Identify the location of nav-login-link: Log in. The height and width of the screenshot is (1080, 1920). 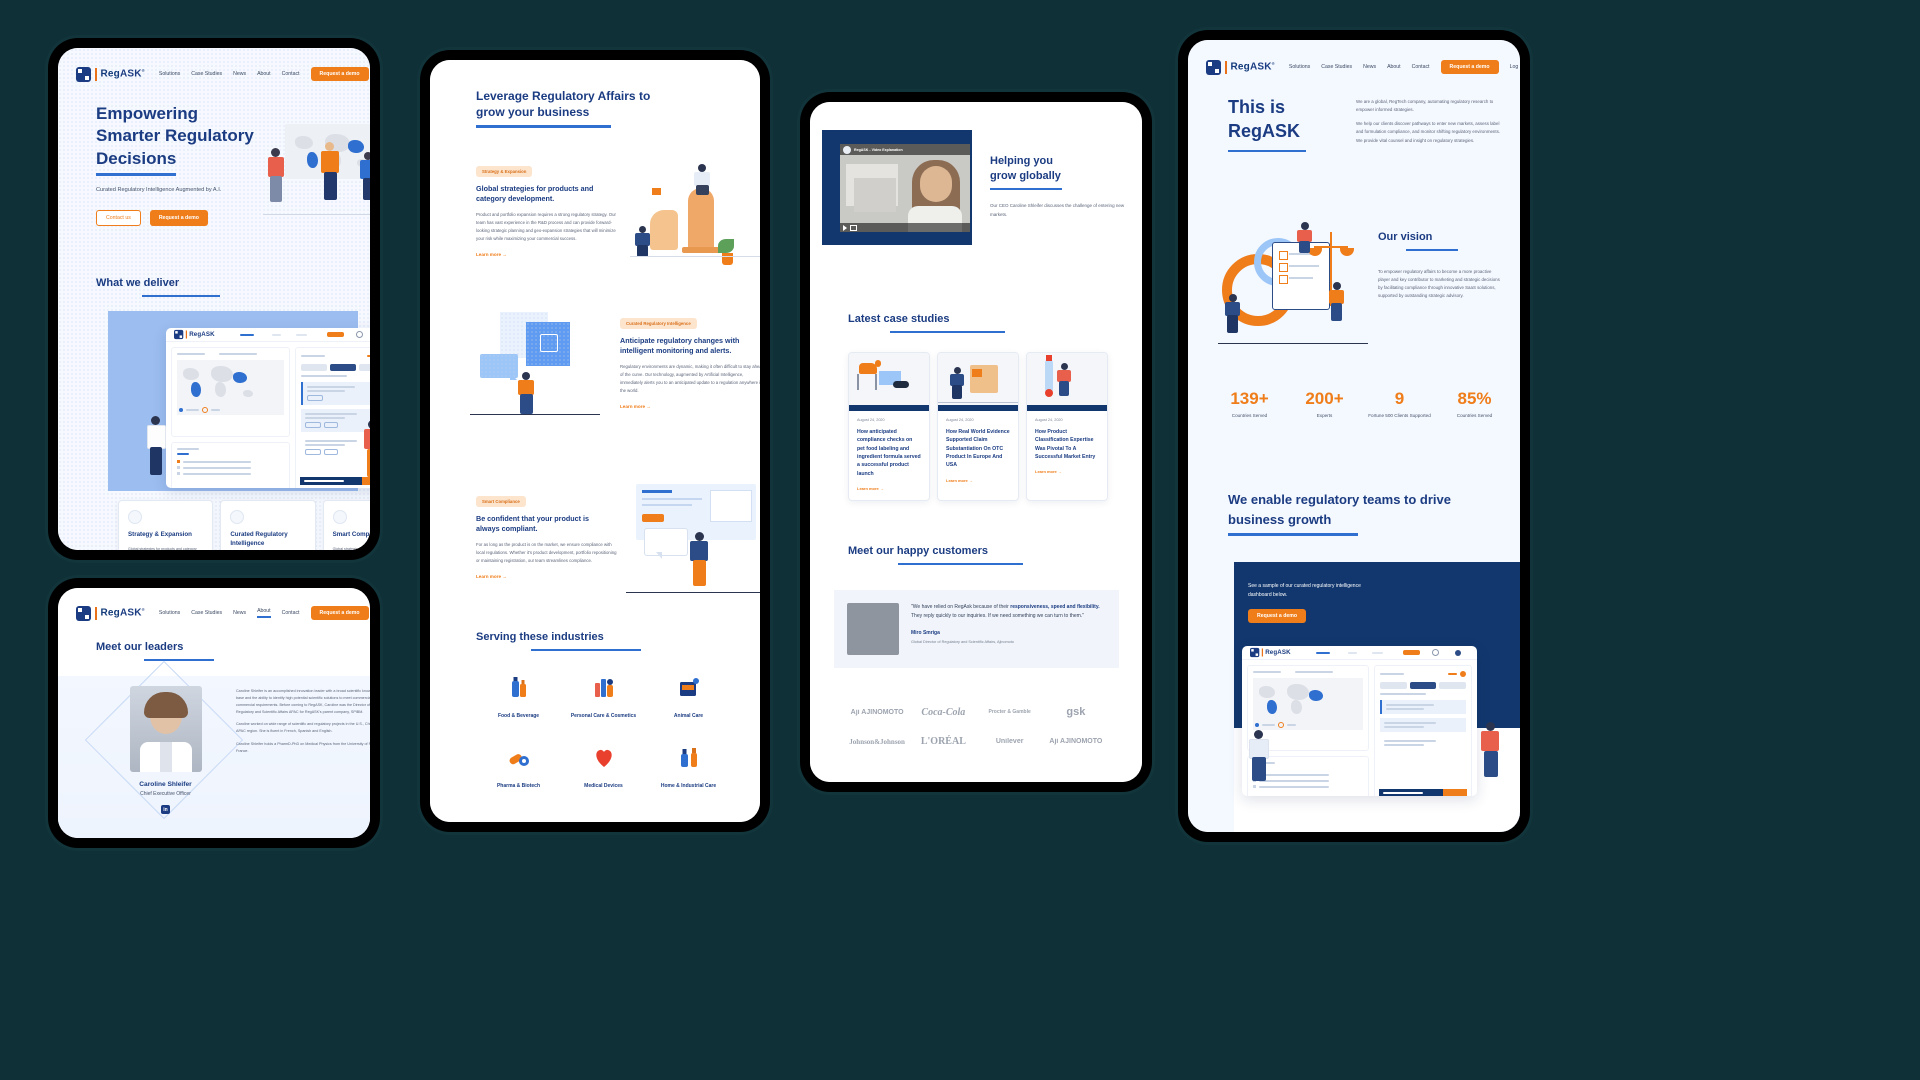
(1515, 67).